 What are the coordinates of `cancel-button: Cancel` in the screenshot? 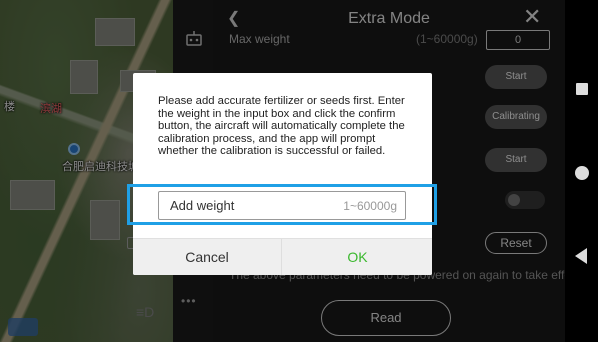 It's located at (207, 257).